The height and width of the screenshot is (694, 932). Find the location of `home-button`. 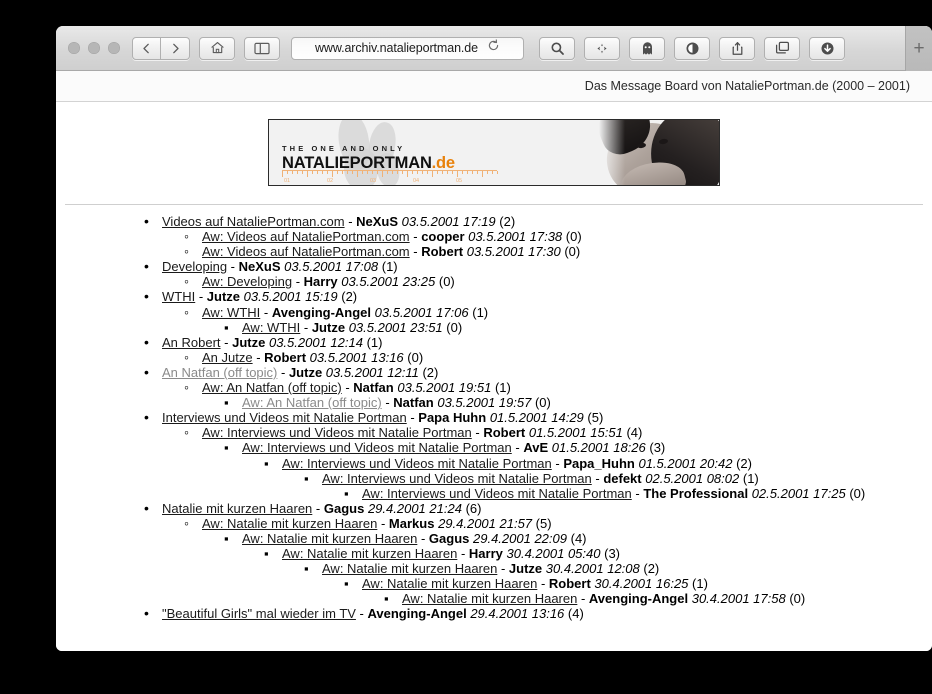

home-button is located at coordinates (217, 48).